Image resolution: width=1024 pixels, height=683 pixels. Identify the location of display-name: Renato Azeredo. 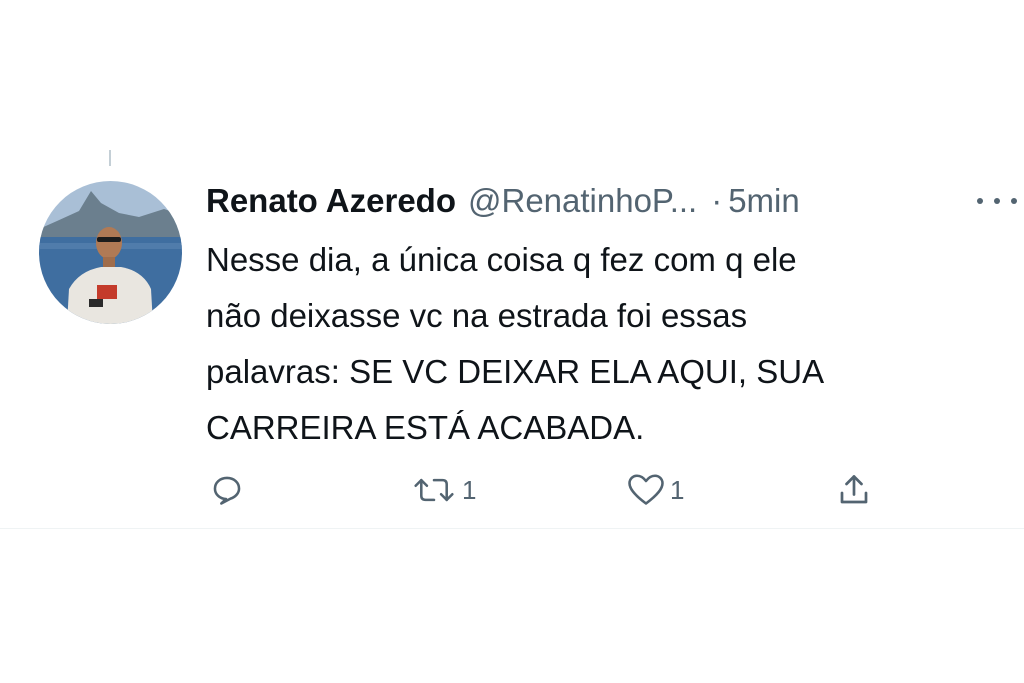
(331, 201).